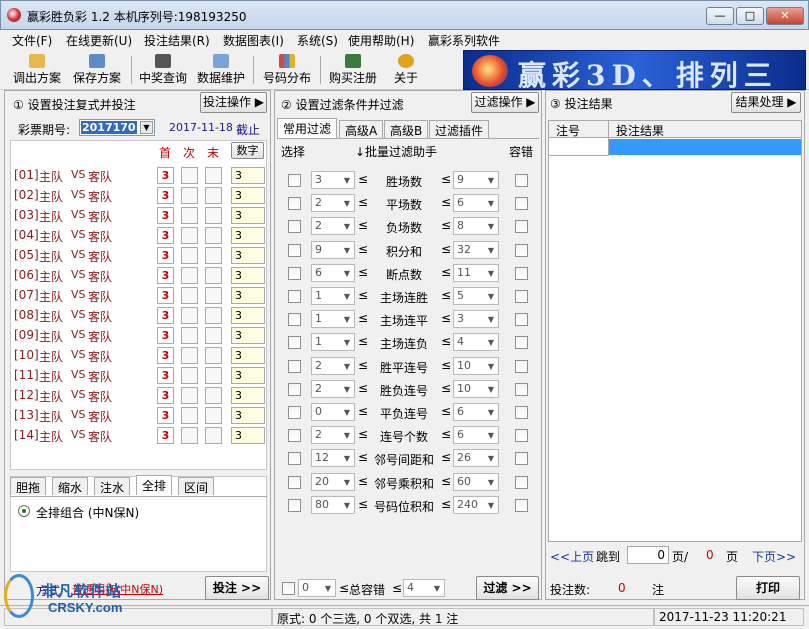 The height and width of the screenshot is (629, 809). I want to click on minimize-button: —, so click(720, 16).